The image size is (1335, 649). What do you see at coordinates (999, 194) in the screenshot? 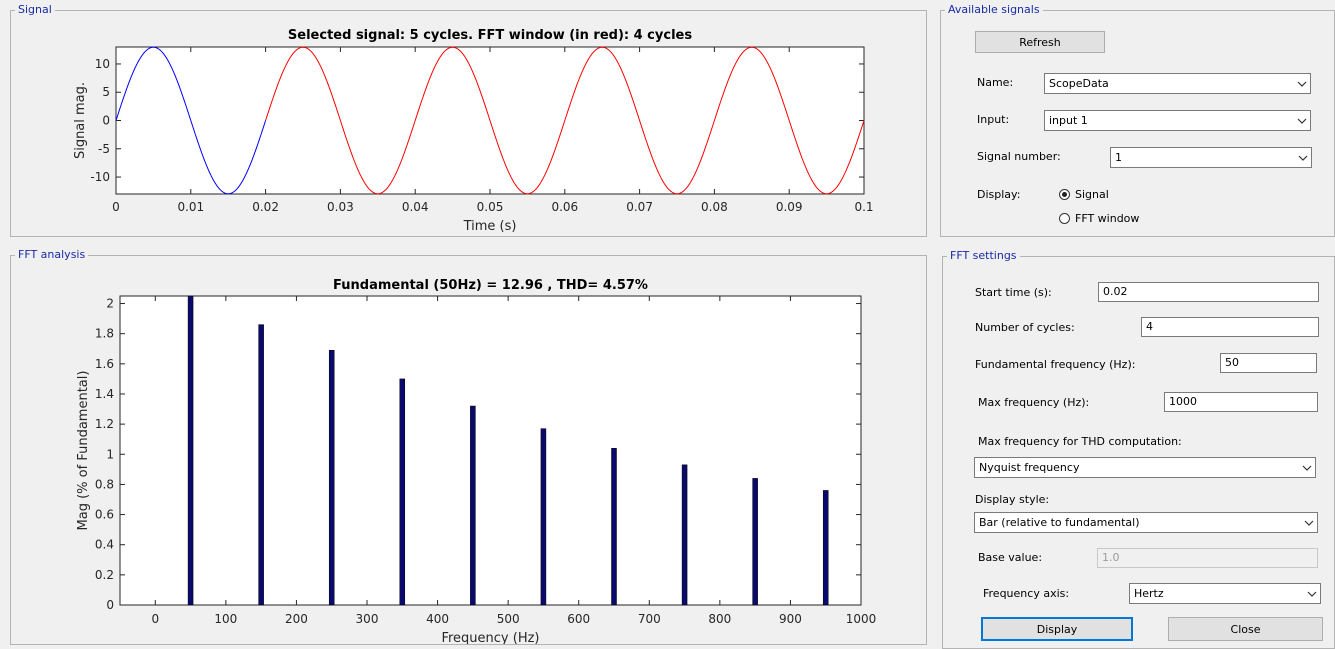
I see `display-label: Display:` at bounding box center [999, 194].